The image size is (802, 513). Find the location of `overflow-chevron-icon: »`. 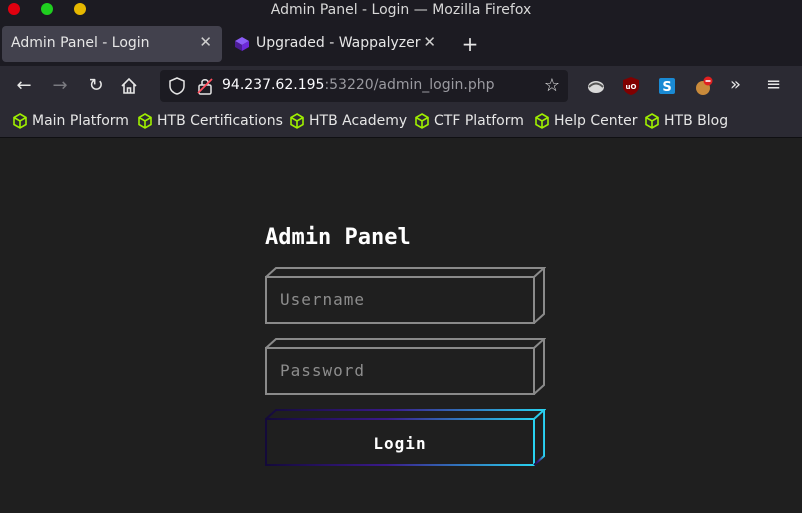

overflow-chevron-icon: » is located at coordinates (735, 84).